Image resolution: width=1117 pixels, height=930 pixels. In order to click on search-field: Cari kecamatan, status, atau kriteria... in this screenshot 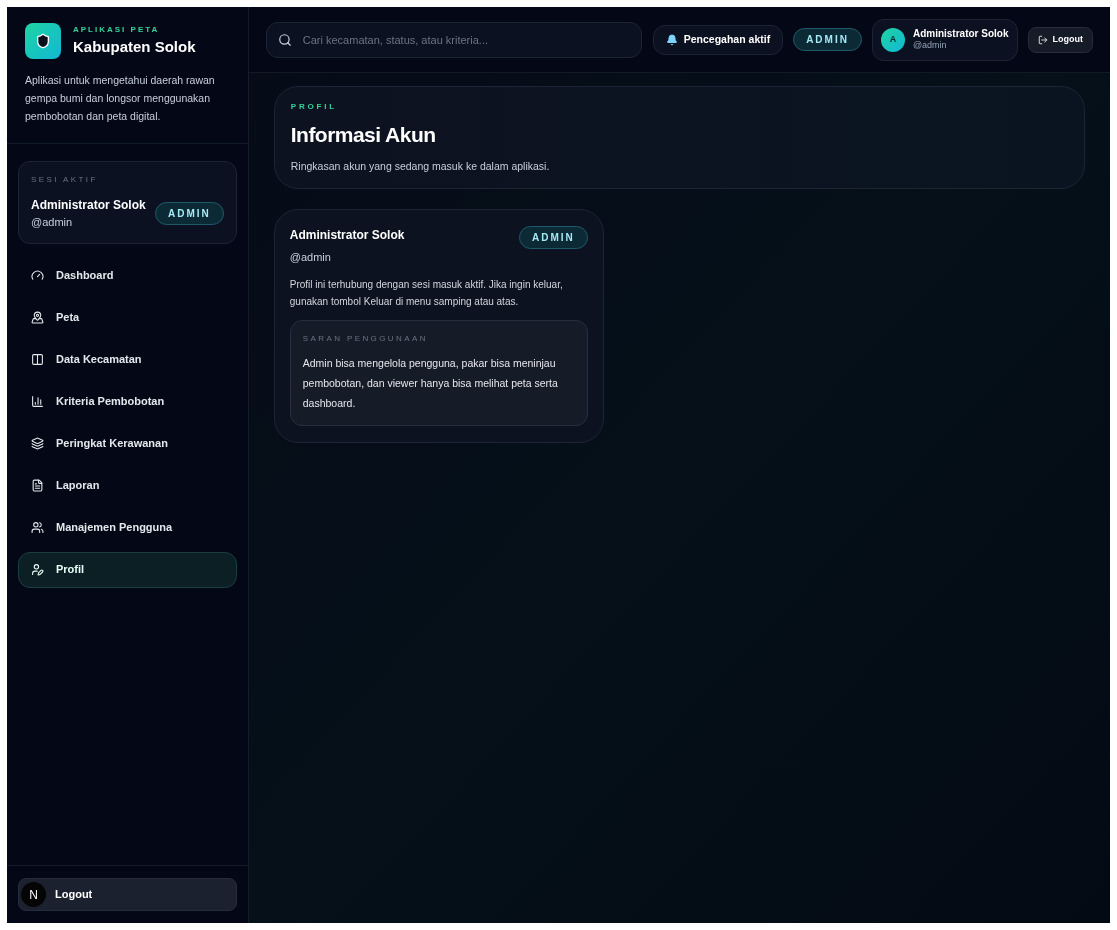, I will do `click(453, 39)`.